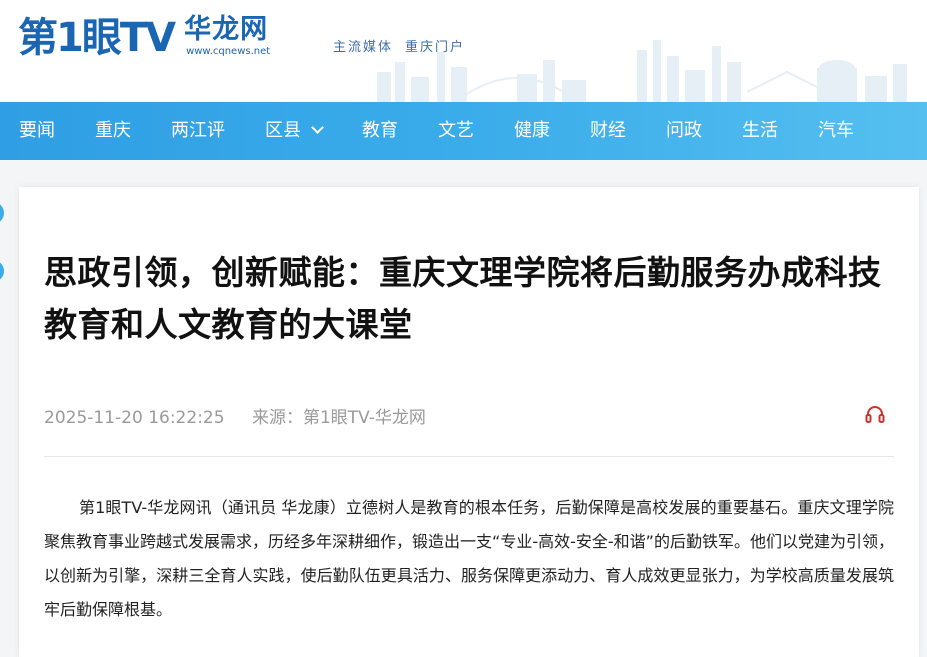 The image size is (927, 657). I want to click on meta-divider, so click(469, 456).